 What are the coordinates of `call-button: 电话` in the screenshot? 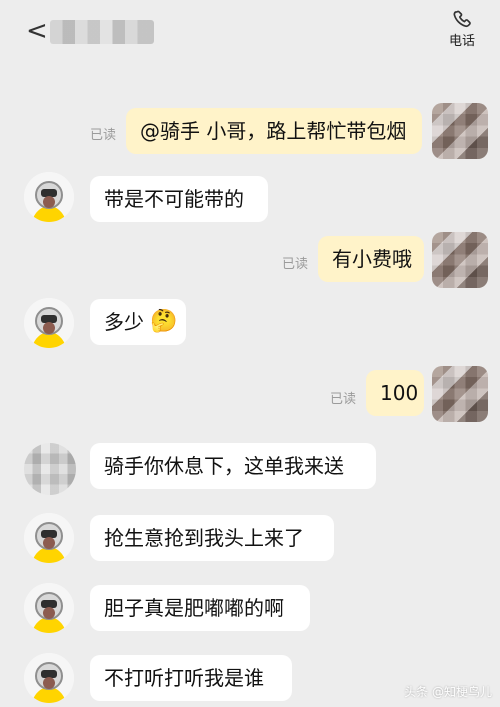 It's located at (462, 31).